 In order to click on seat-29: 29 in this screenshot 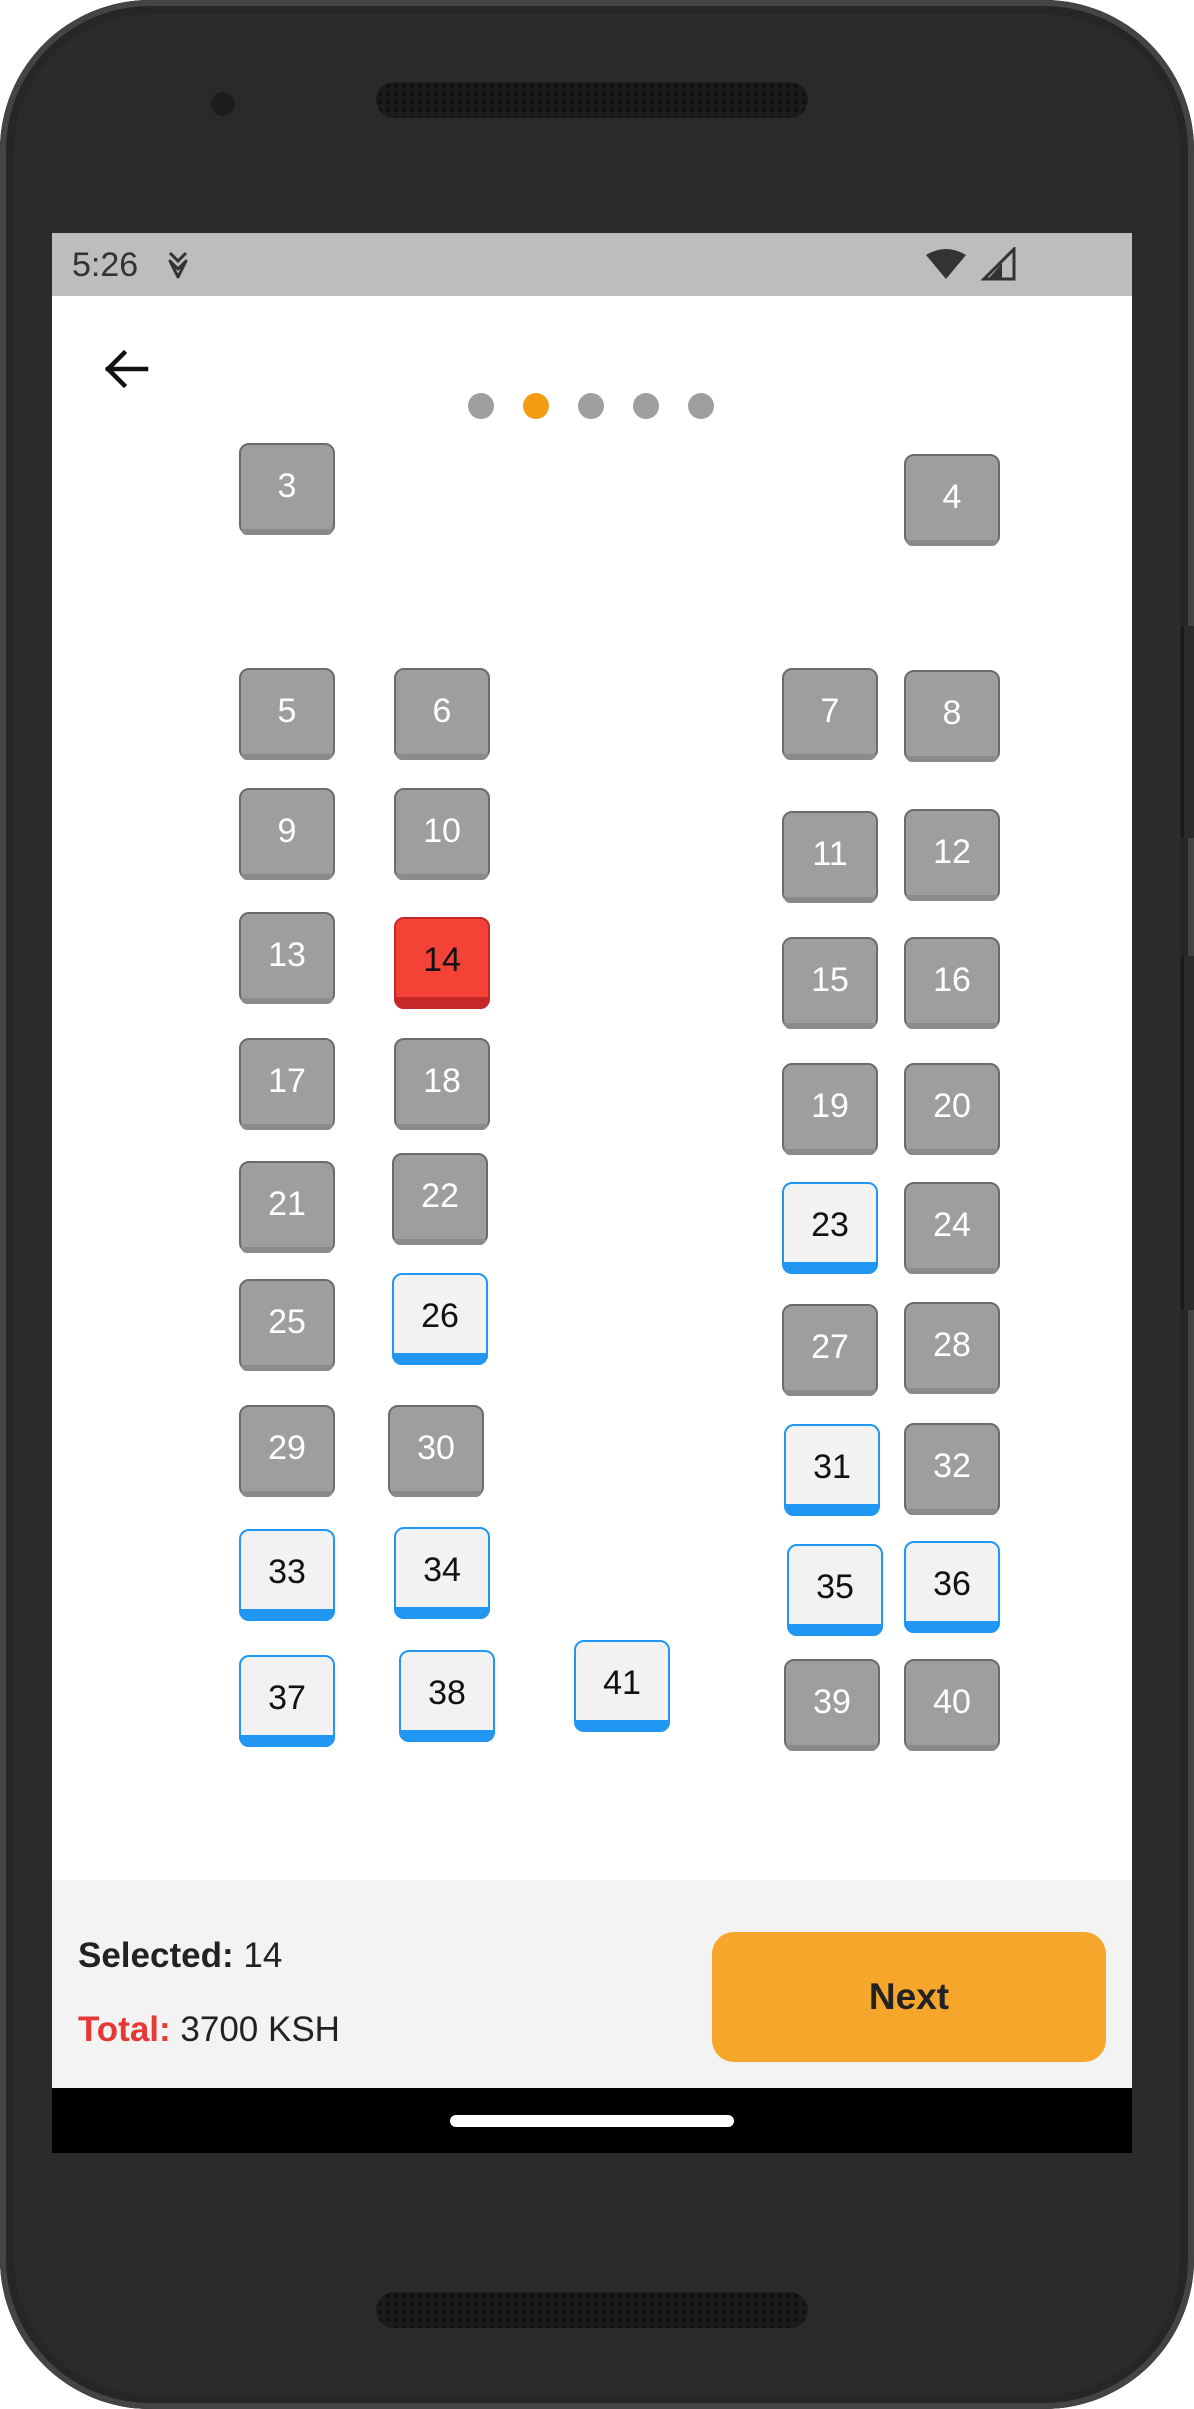, I will do `click(287, 1451)`.